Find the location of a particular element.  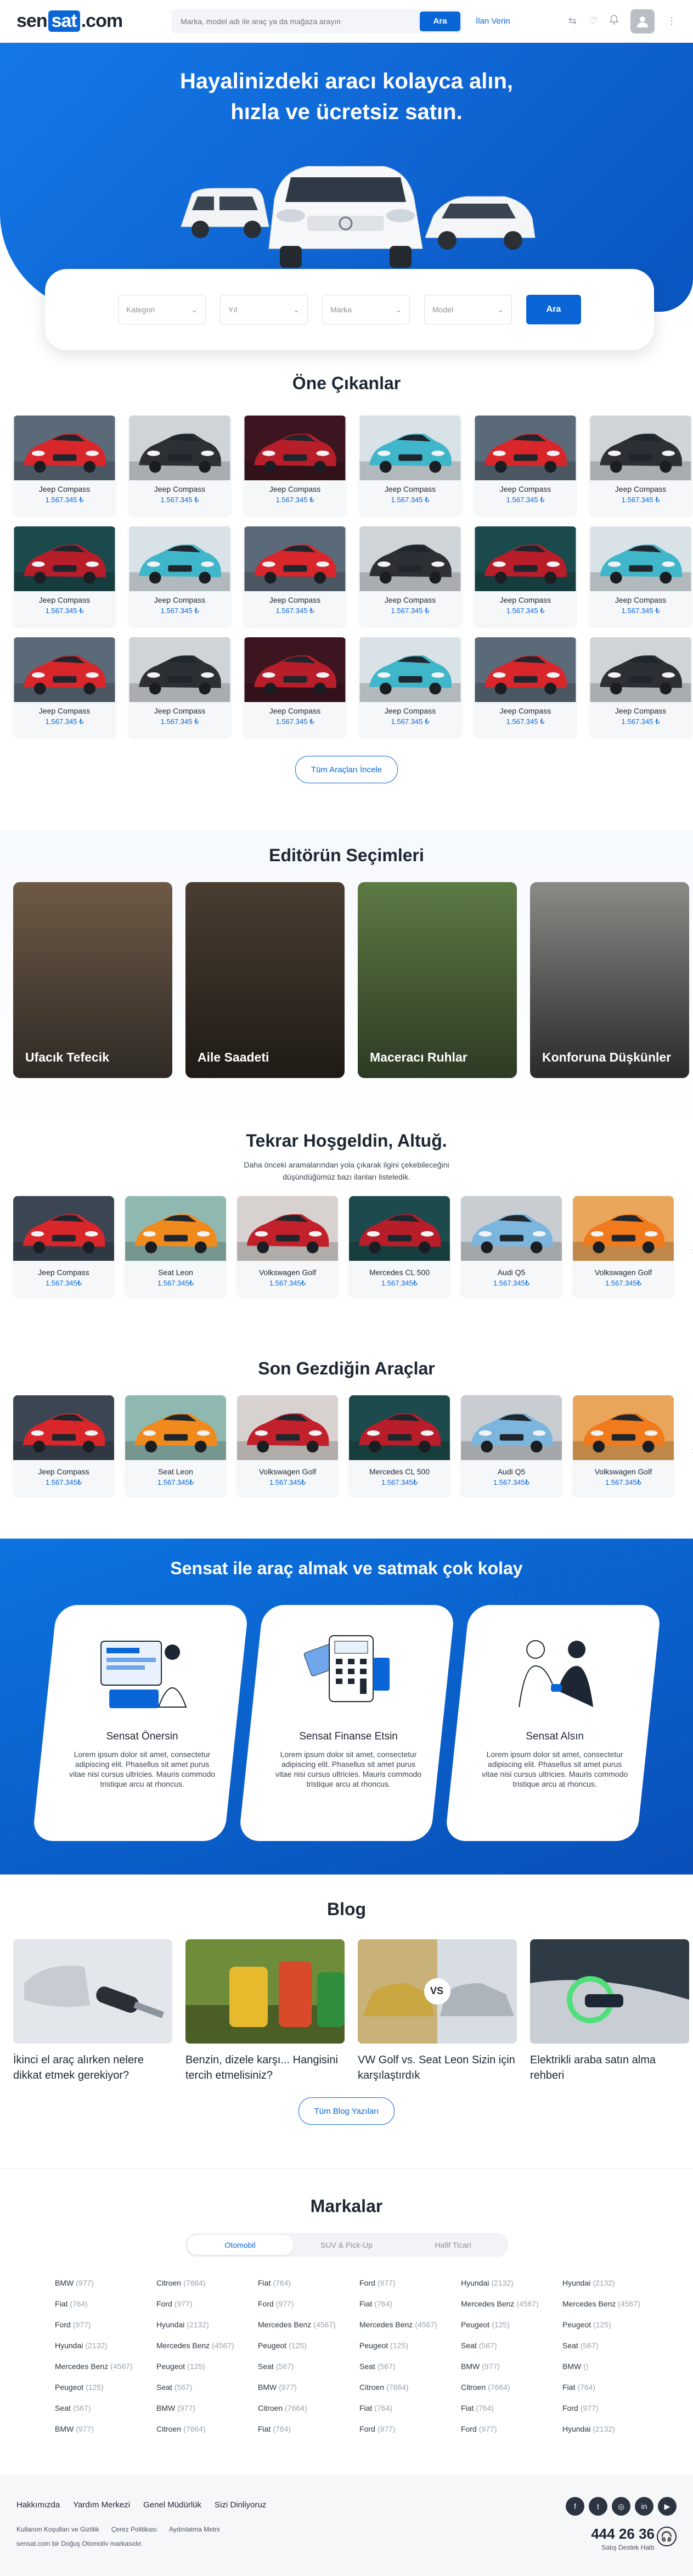

twitter-icon: t is located at coordinates (598, 2506).